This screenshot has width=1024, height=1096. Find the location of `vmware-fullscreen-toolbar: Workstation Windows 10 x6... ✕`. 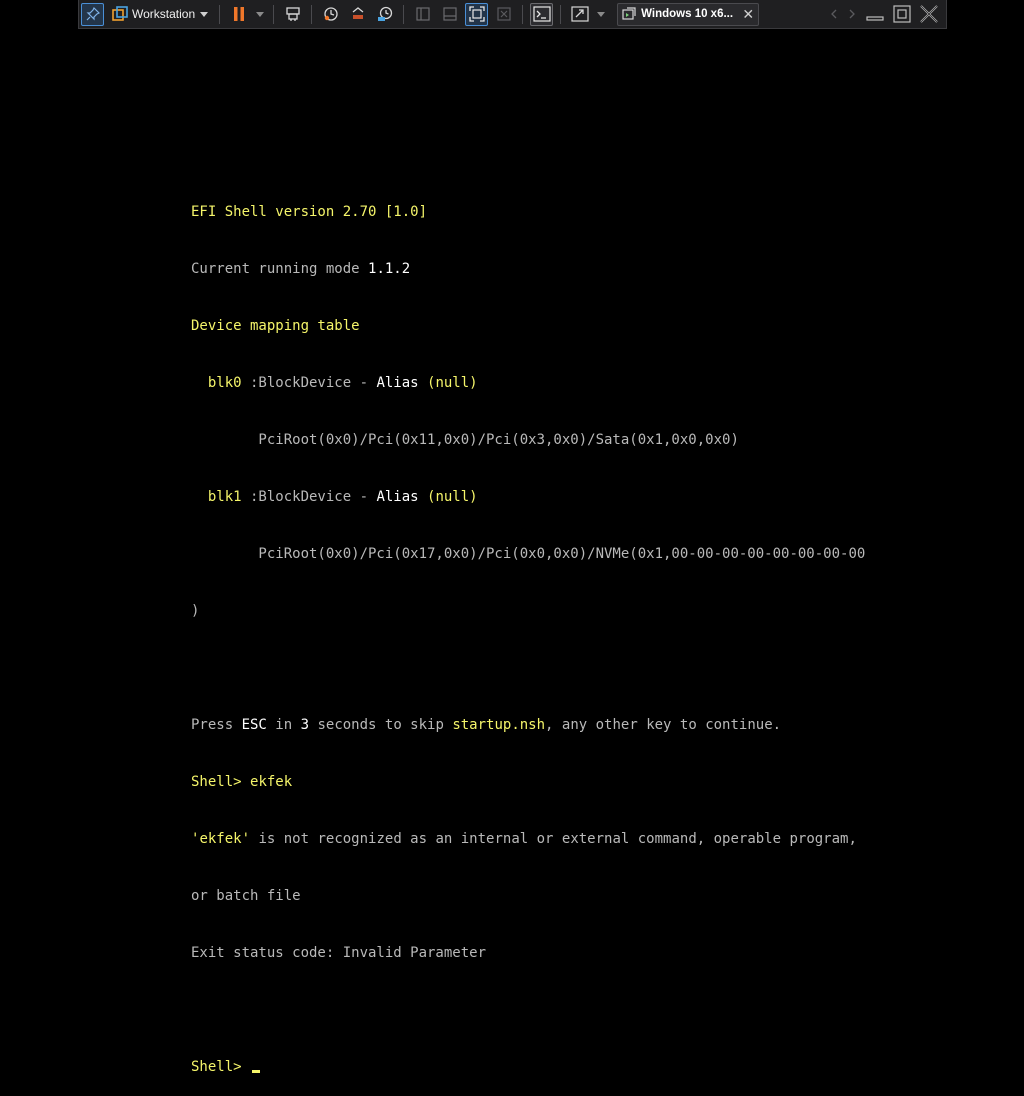

vmware-fullscreen-toolbar: Workstation Windows 10 x6... ✕ is located at coordinates (512, 14).